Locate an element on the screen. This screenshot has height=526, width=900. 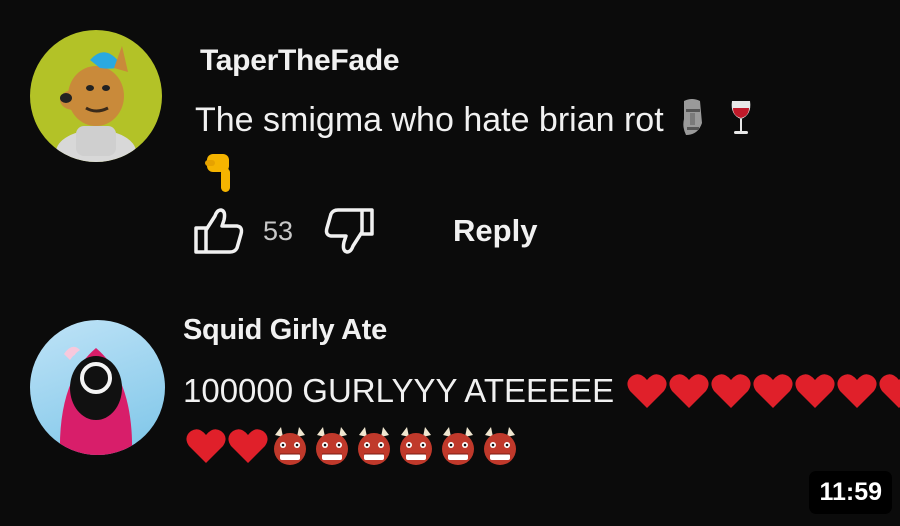
comment-text-line-1: The smigma who hate brian rot is located at coordinates (474, 120).